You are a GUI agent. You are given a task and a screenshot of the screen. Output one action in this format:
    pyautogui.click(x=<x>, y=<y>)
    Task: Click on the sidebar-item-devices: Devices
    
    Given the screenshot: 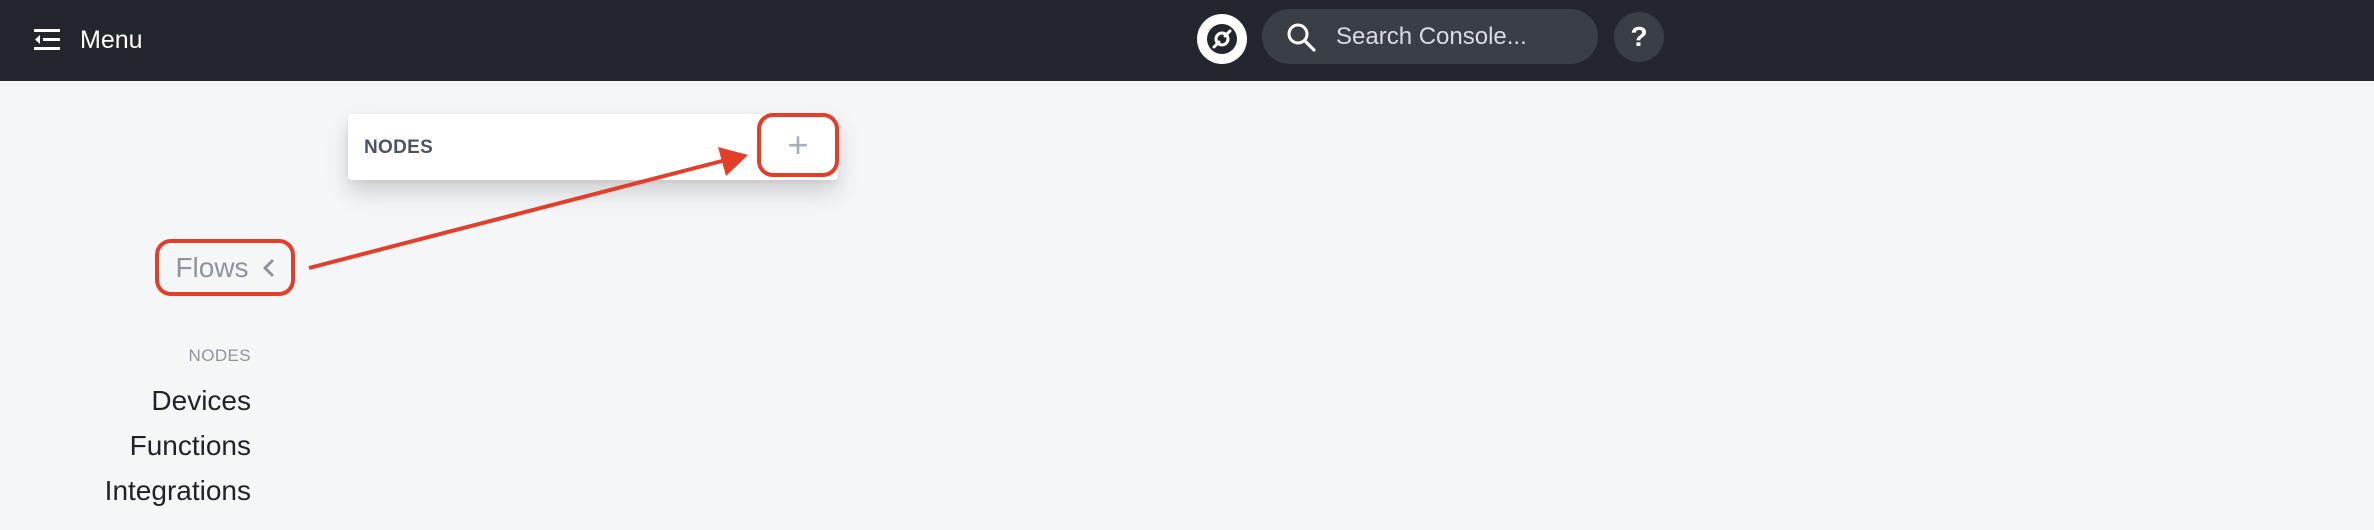 What is the action you would take?
    pyautogui.click(x=178, y=400)
    